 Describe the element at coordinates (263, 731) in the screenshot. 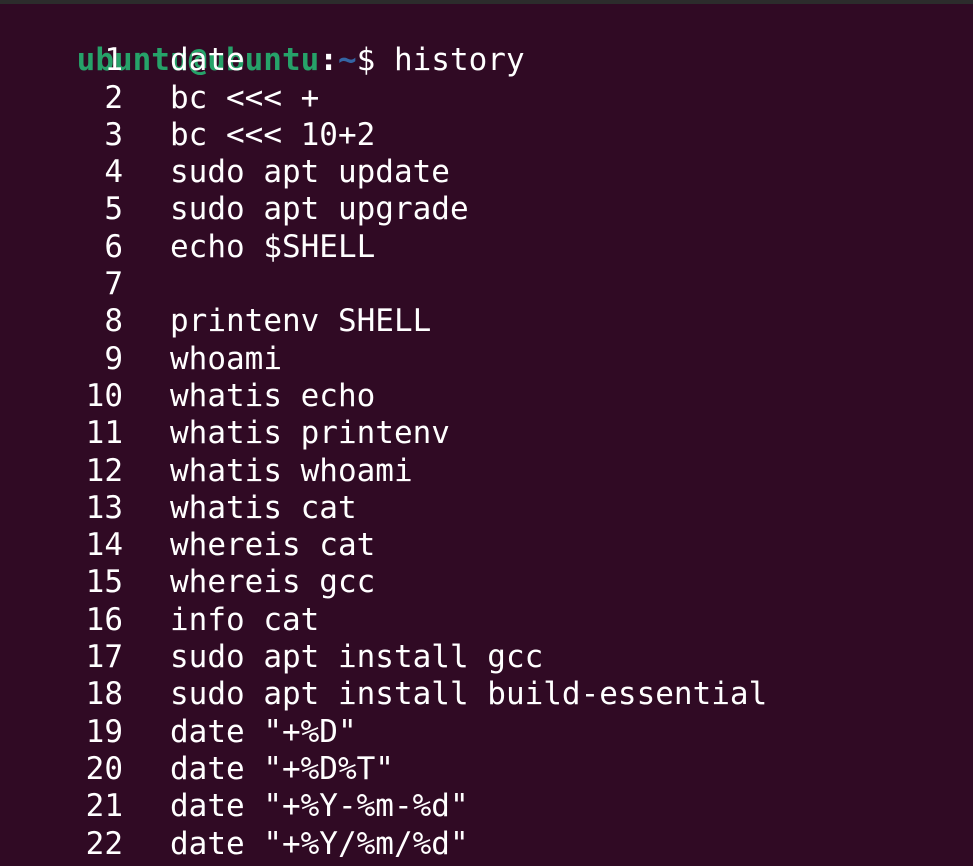

I see `history-entry-command: date "+%D"` at that location.